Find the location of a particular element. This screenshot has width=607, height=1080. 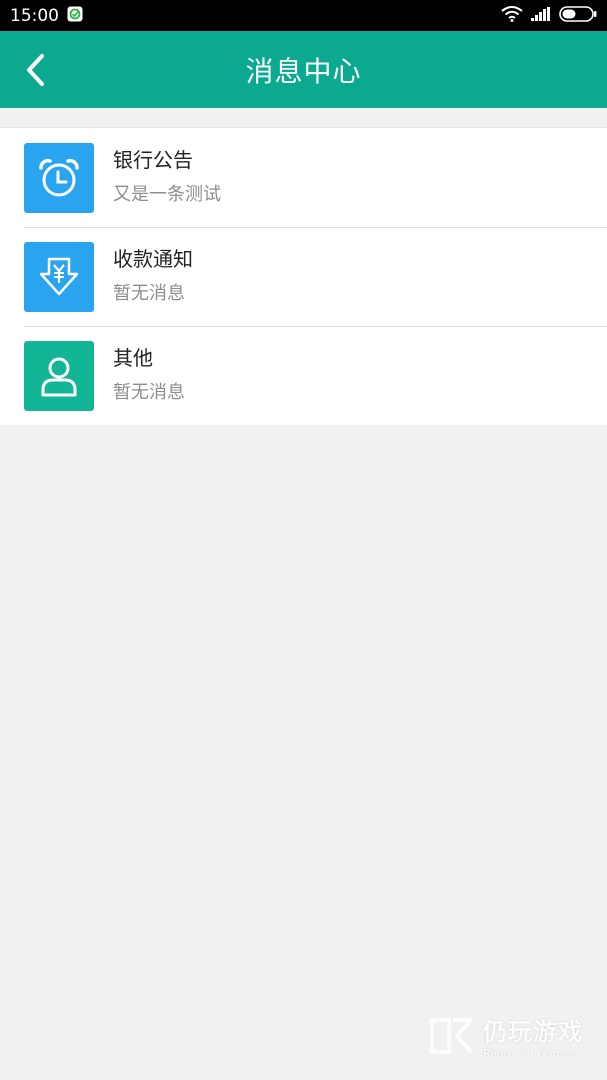

status-time: 15:00 is located at coordinates (34, 15).